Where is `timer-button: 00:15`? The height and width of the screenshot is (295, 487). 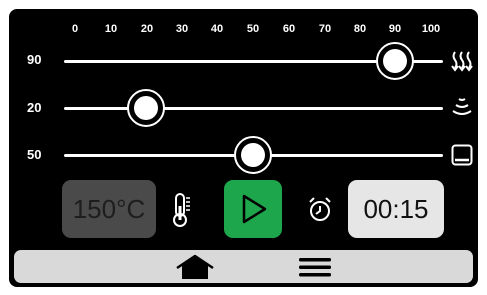 timer-button: 00:15 is located at coordinates (396, 209).